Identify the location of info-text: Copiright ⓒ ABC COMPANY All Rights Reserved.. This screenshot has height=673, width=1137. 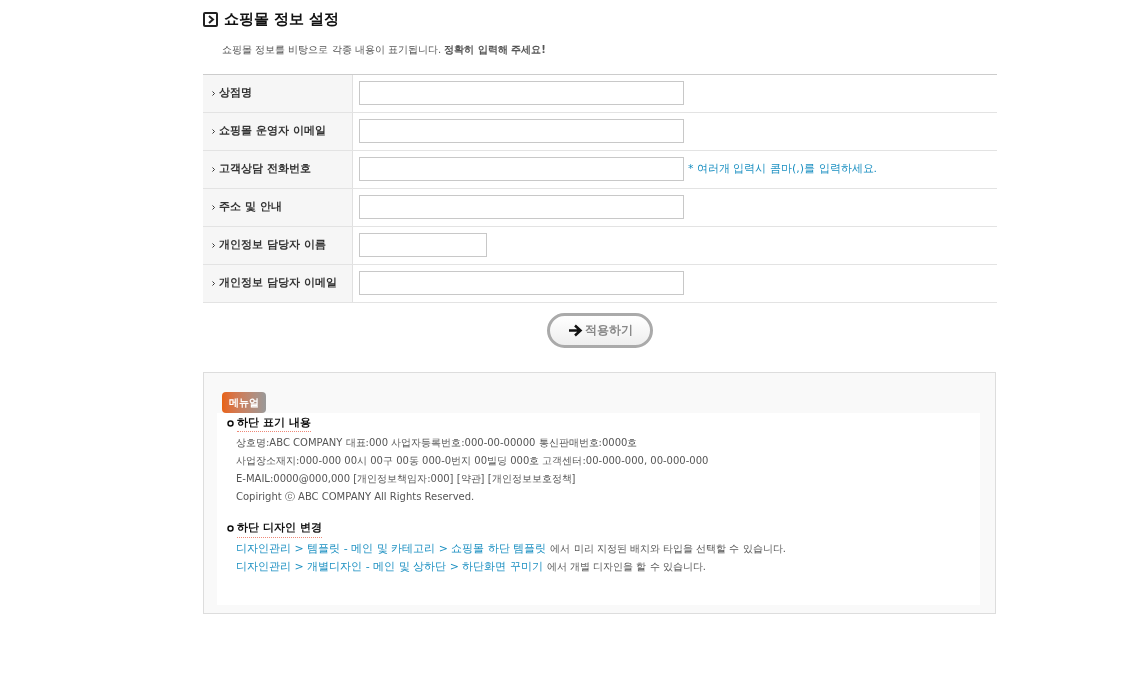
(355, 497).